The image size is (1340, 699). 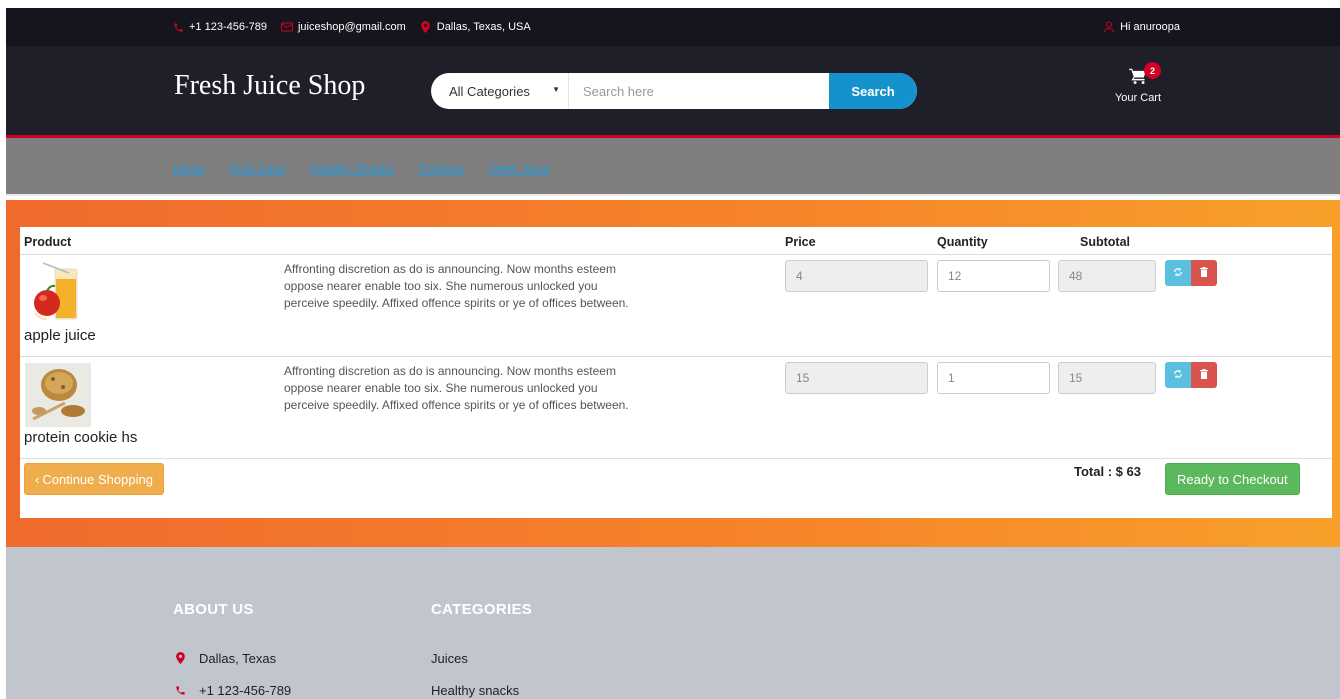 I want to click on continue-shopping-button: ‹ Continue Shopping, so click(x=94, y=479).